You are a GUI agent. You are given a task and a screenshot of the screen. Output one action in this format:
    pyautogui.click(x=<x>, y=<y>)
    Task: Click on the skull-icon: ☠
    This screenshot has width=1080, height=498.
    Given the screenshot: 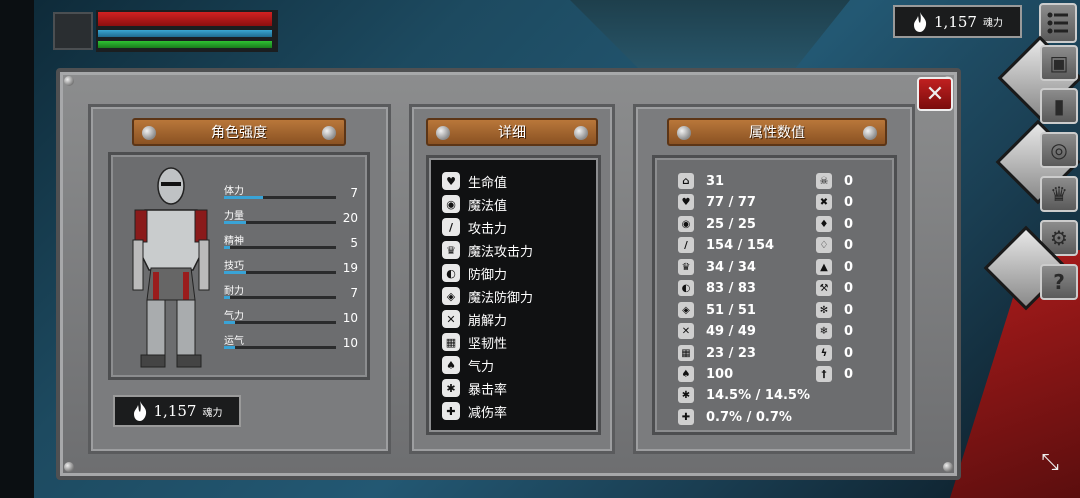 What is the action you would take?
    pyautogui.click(x=824, y=181)
    